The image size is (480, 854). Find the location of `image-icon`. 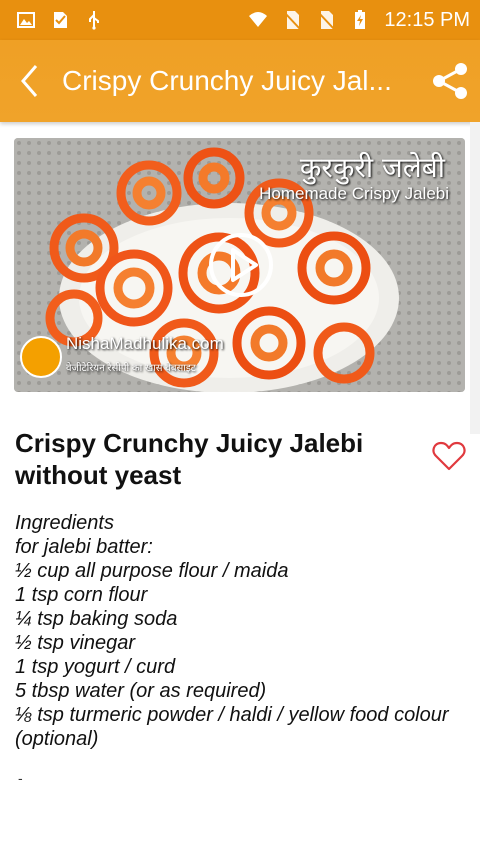

image-icon is located at coordinates (26, 20).